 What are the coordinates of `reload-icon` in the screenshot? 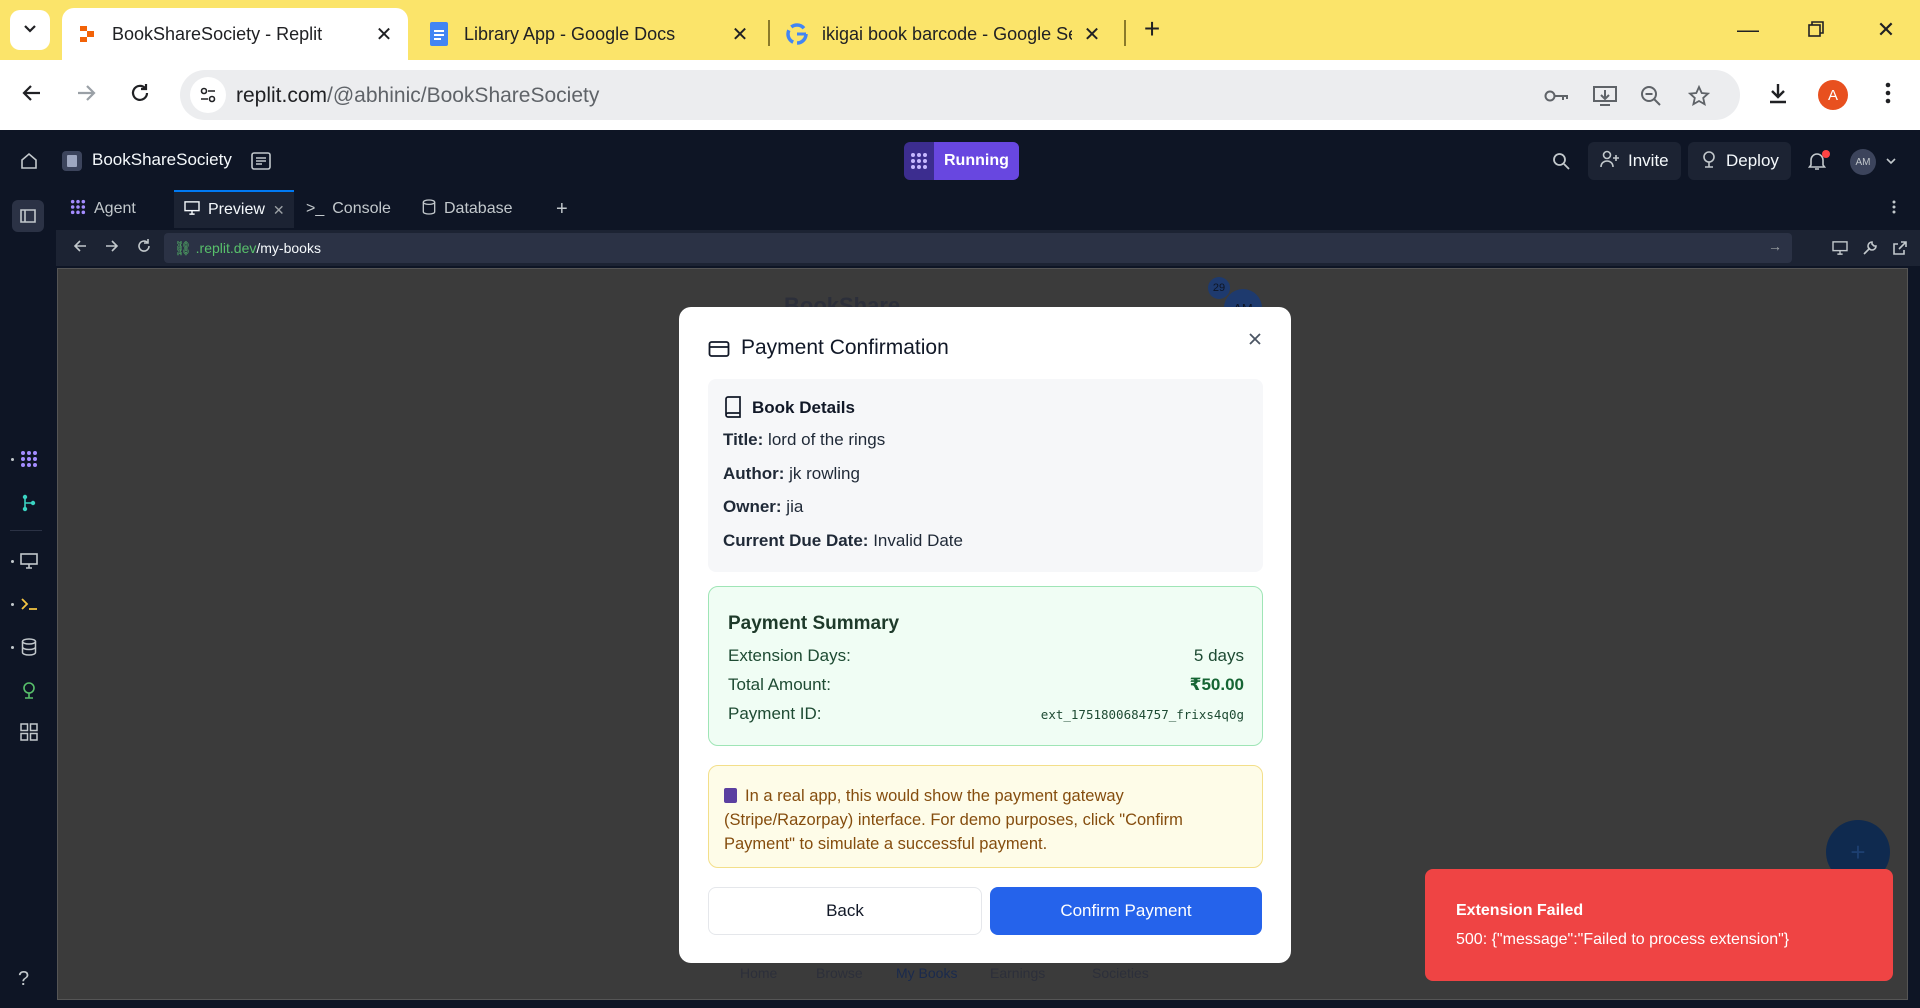 It's located at (144, 248).